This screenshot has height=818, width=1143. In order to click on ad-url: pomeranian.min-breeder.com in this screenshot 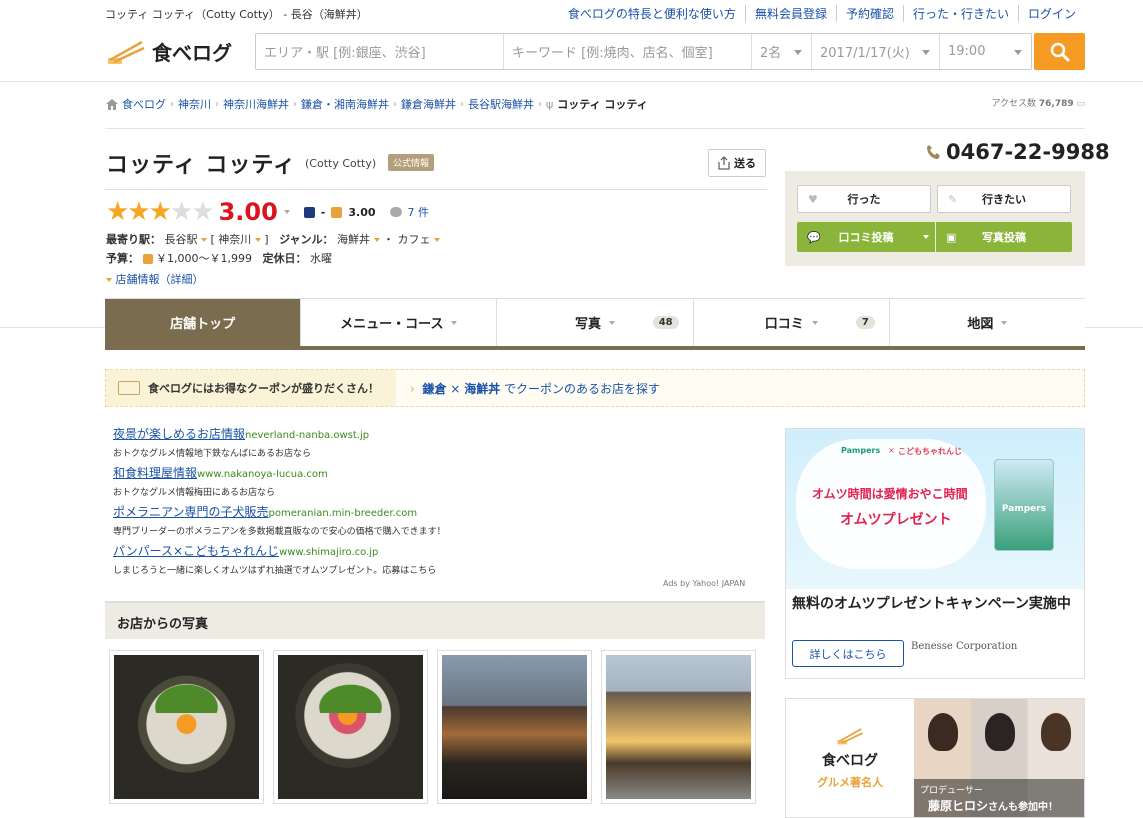, I will do `click(343, 513)`.